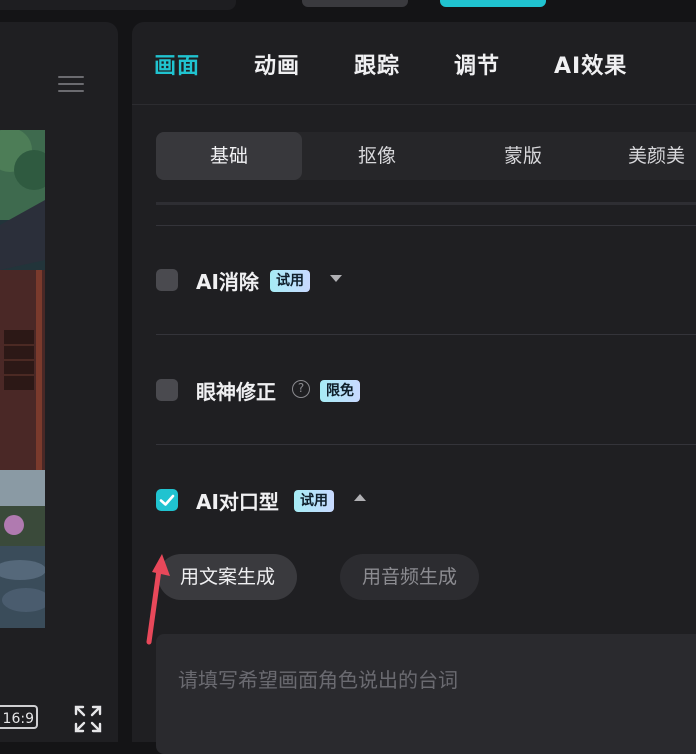  Describe the element at coordinates (377, 64) in the screenshot. I see `tab-tracking: 跟踪` at that location.